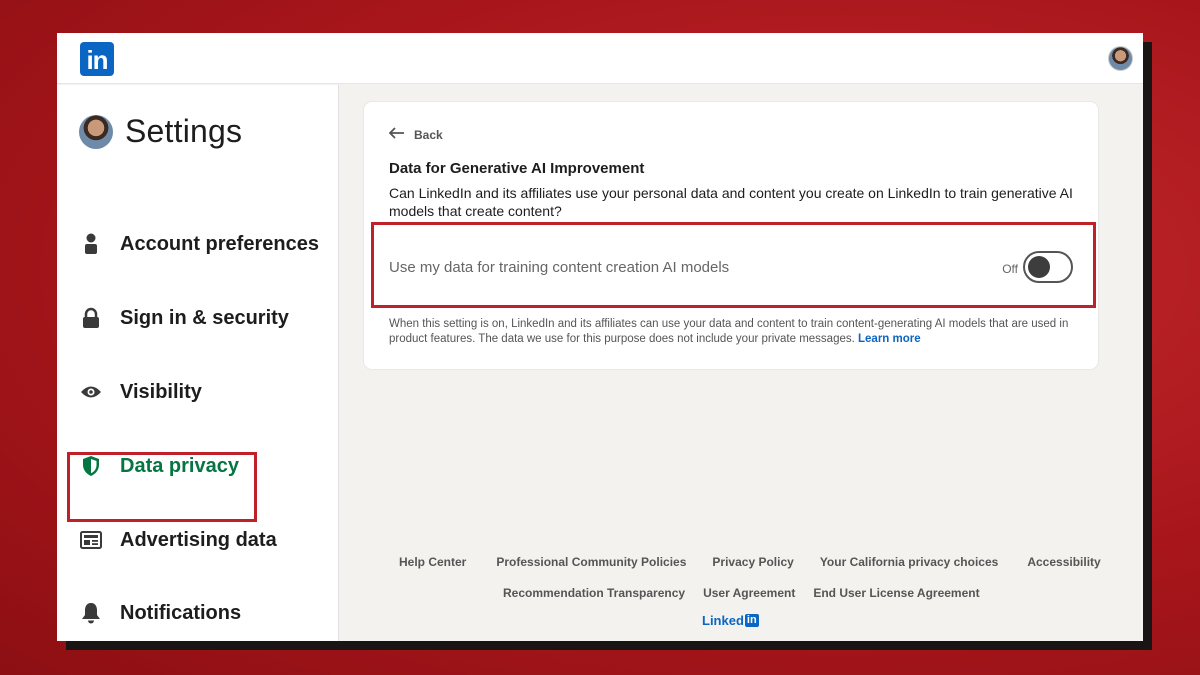 This screenshot has height=675, width=1200. Describe the element at coordinates (428, 134) in the screenshot. I see `back-label: Back` at that location.